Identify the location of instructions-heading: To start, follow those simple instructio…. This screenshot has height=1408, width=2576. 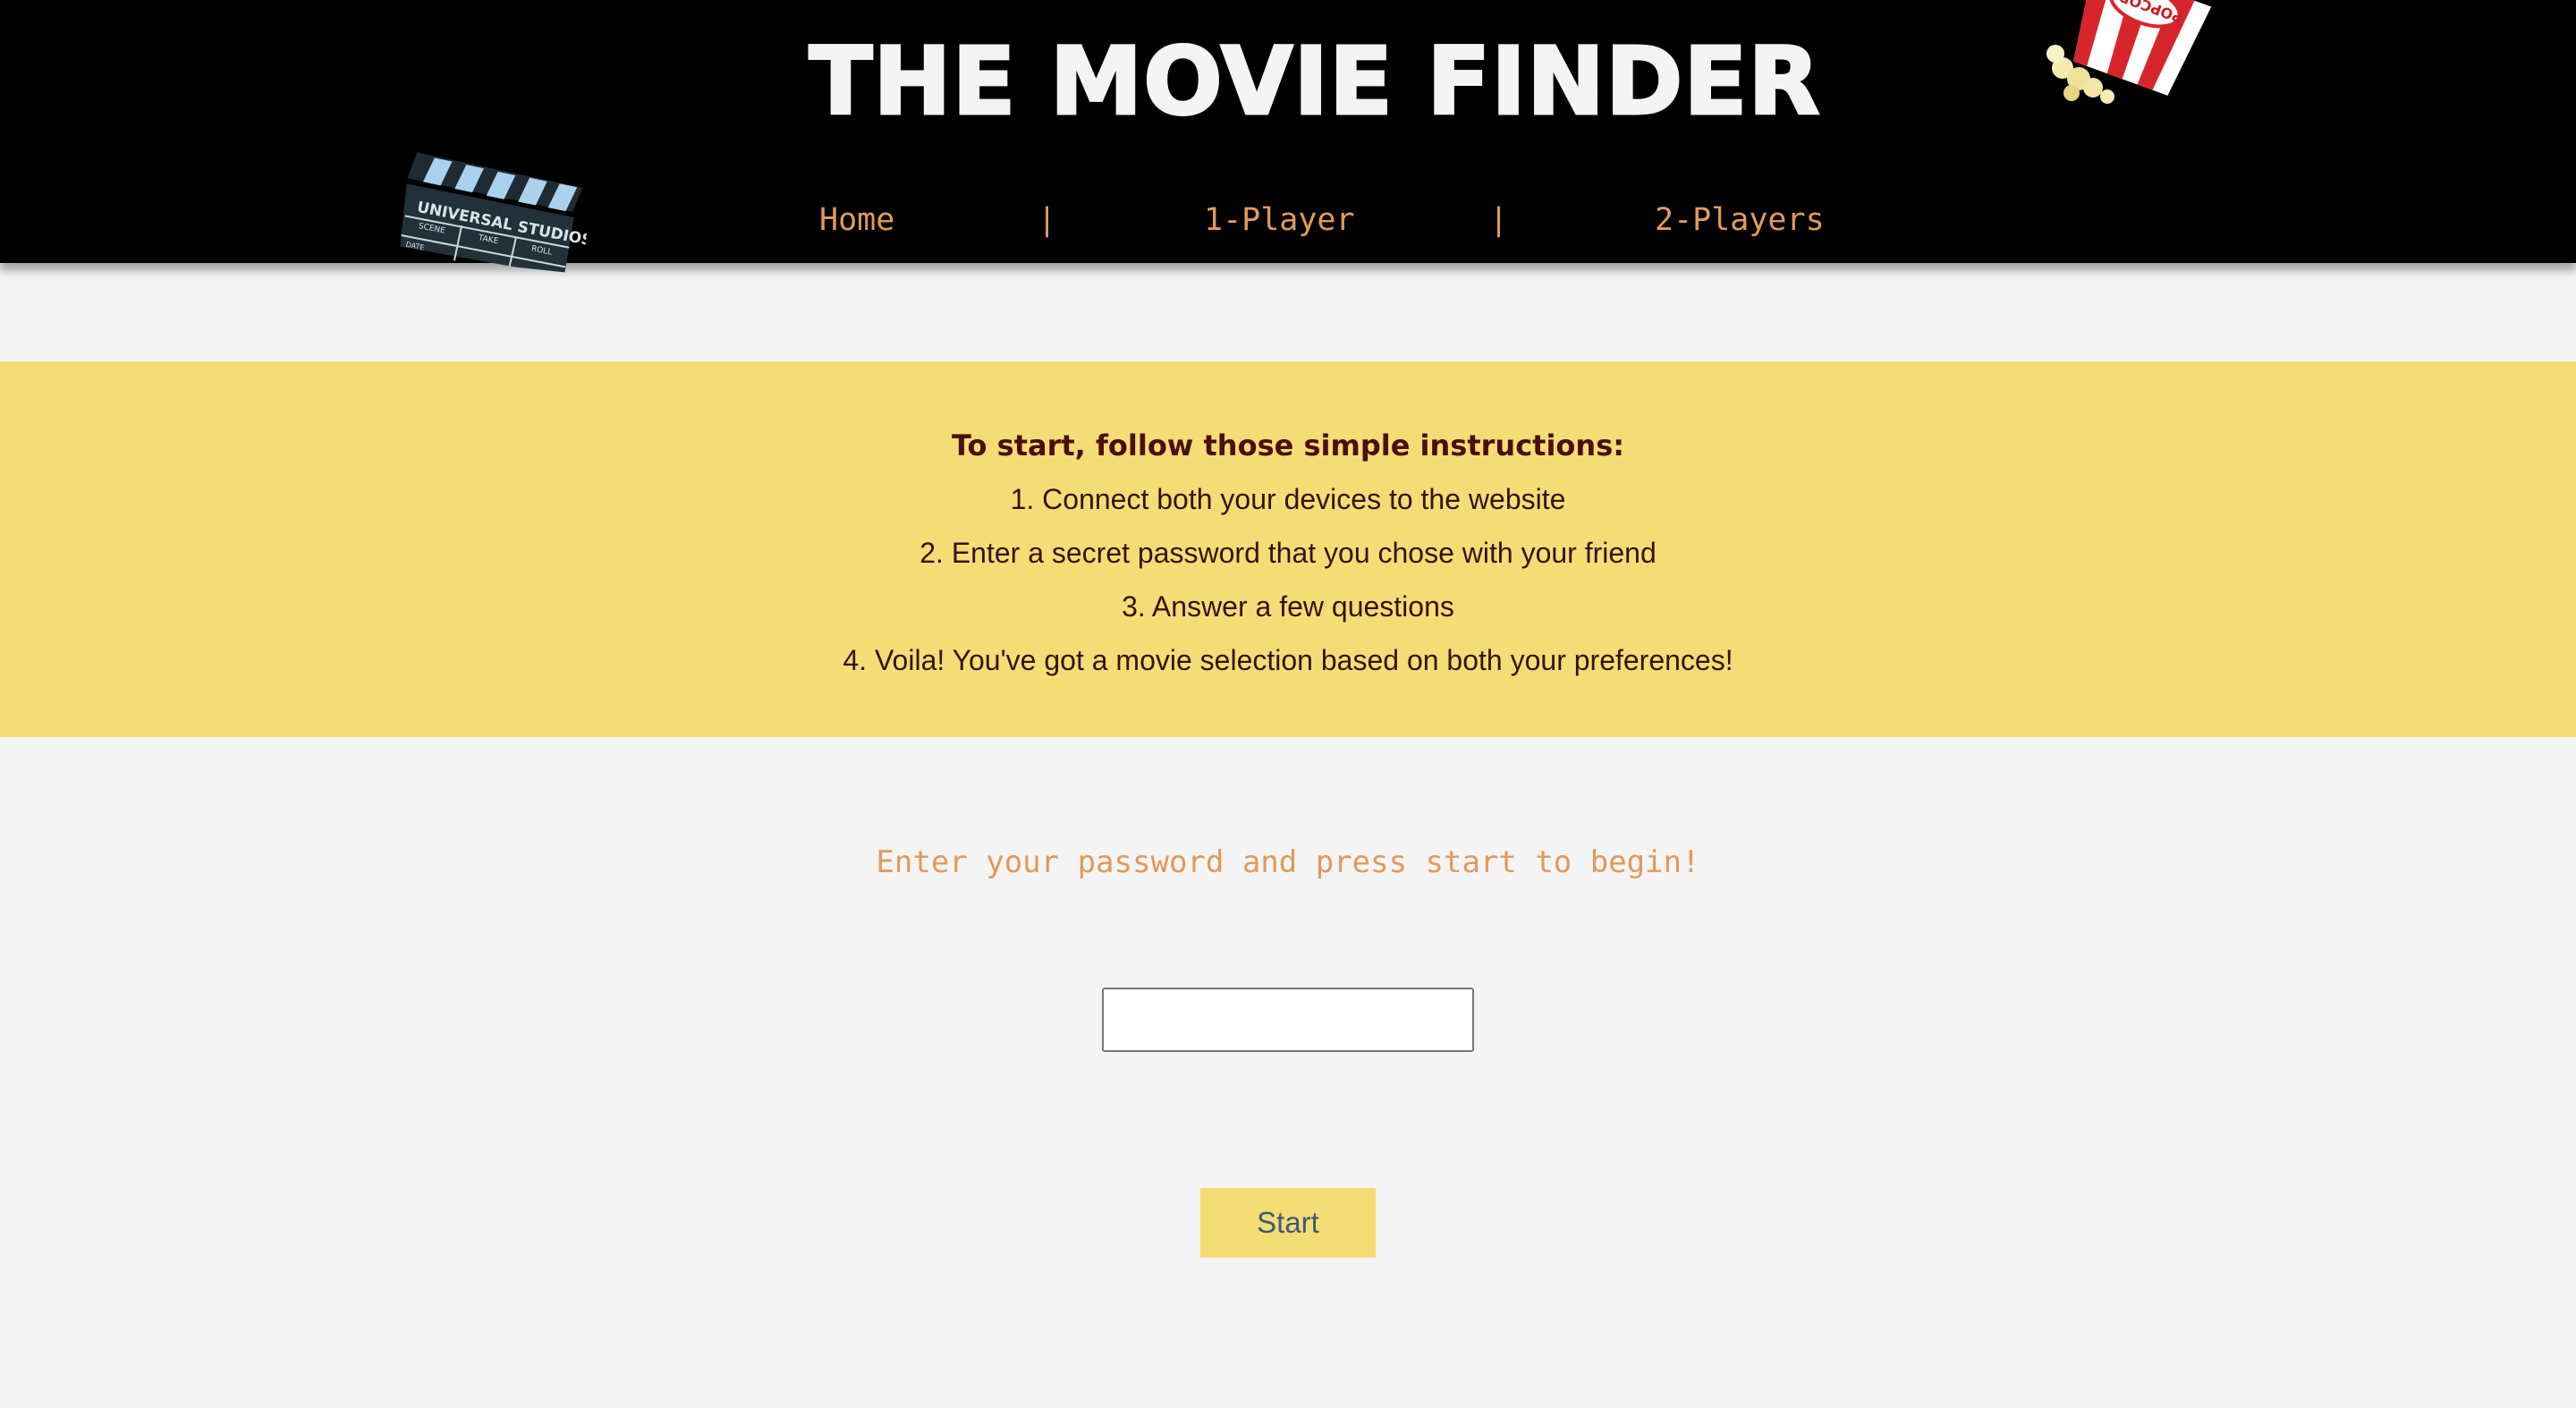
(1288, 445).